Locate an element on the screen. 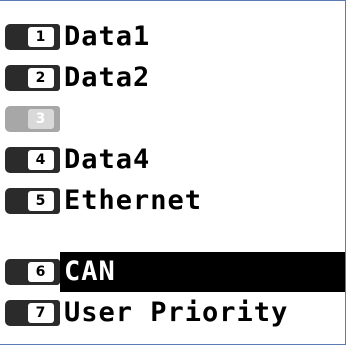 The image size is (348, 347). menu-item-3: 3 is located at coordinates (172, 119).